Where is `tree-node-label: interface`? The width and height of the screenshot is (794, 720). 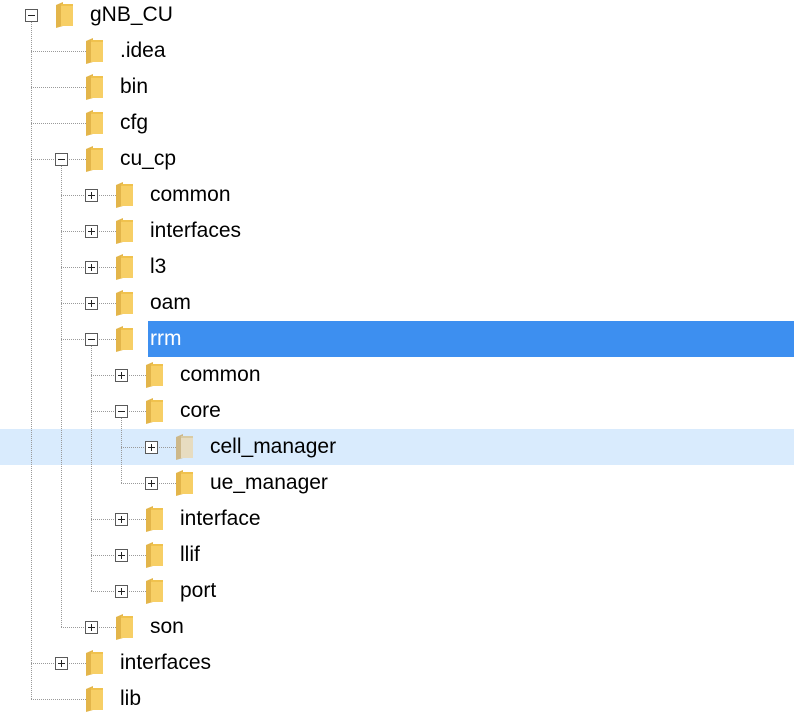 tree-node-label: interface is located at coordinates (220, 519).